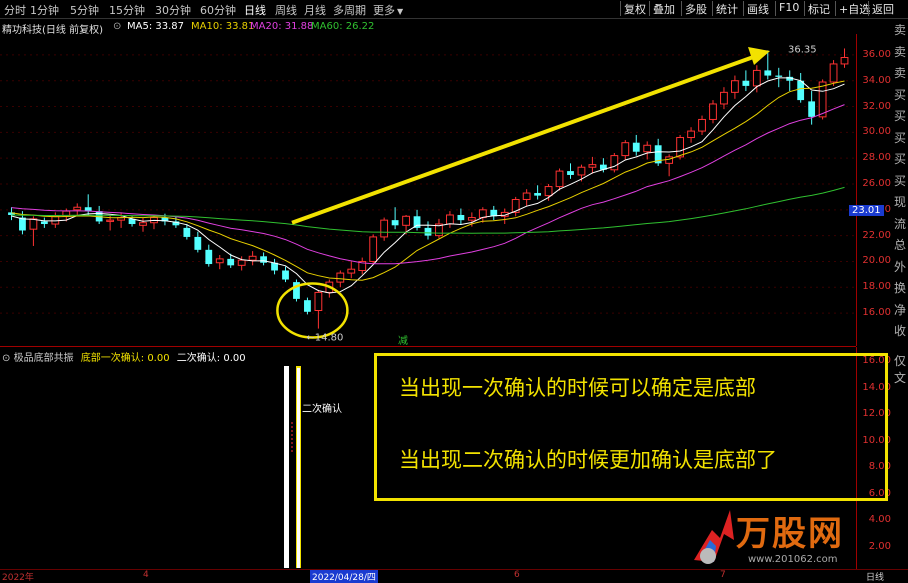 The width and height of the screenshot is (908, 583). Describe the element at coordinates (286, 10) in the screenshot. I see `period-weekly: 周线` at that location.